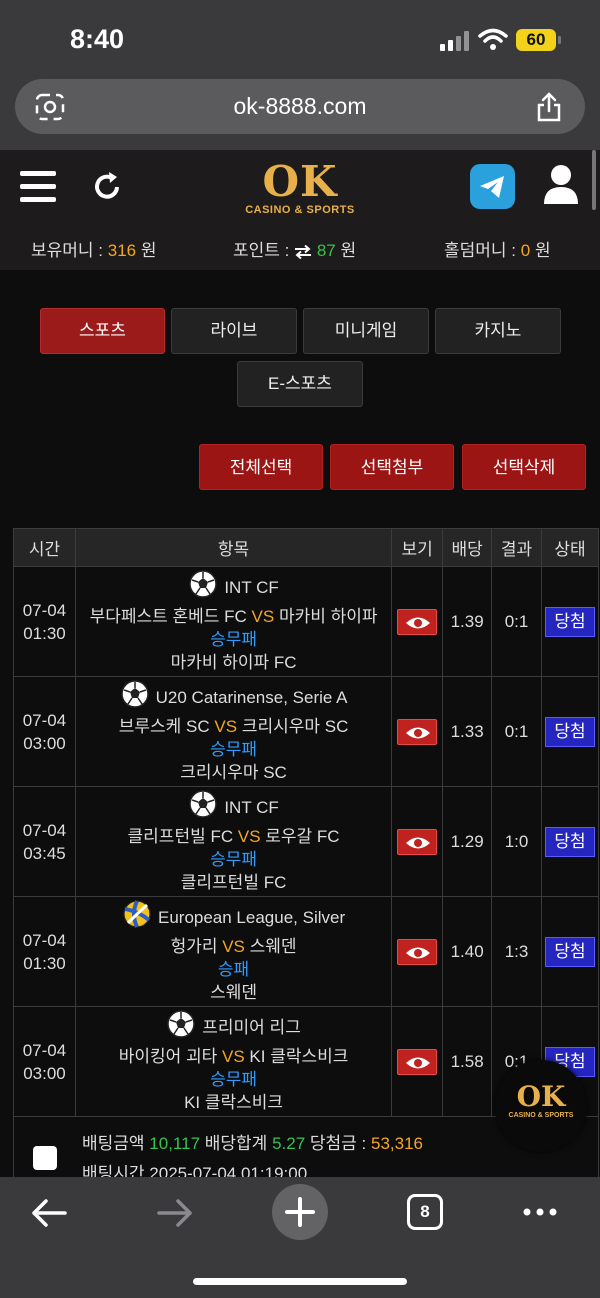  What do you see at coordinates (516, 731) in the screenshot?
I see `result-cell: 0:1` at bounding box center [516, 731].